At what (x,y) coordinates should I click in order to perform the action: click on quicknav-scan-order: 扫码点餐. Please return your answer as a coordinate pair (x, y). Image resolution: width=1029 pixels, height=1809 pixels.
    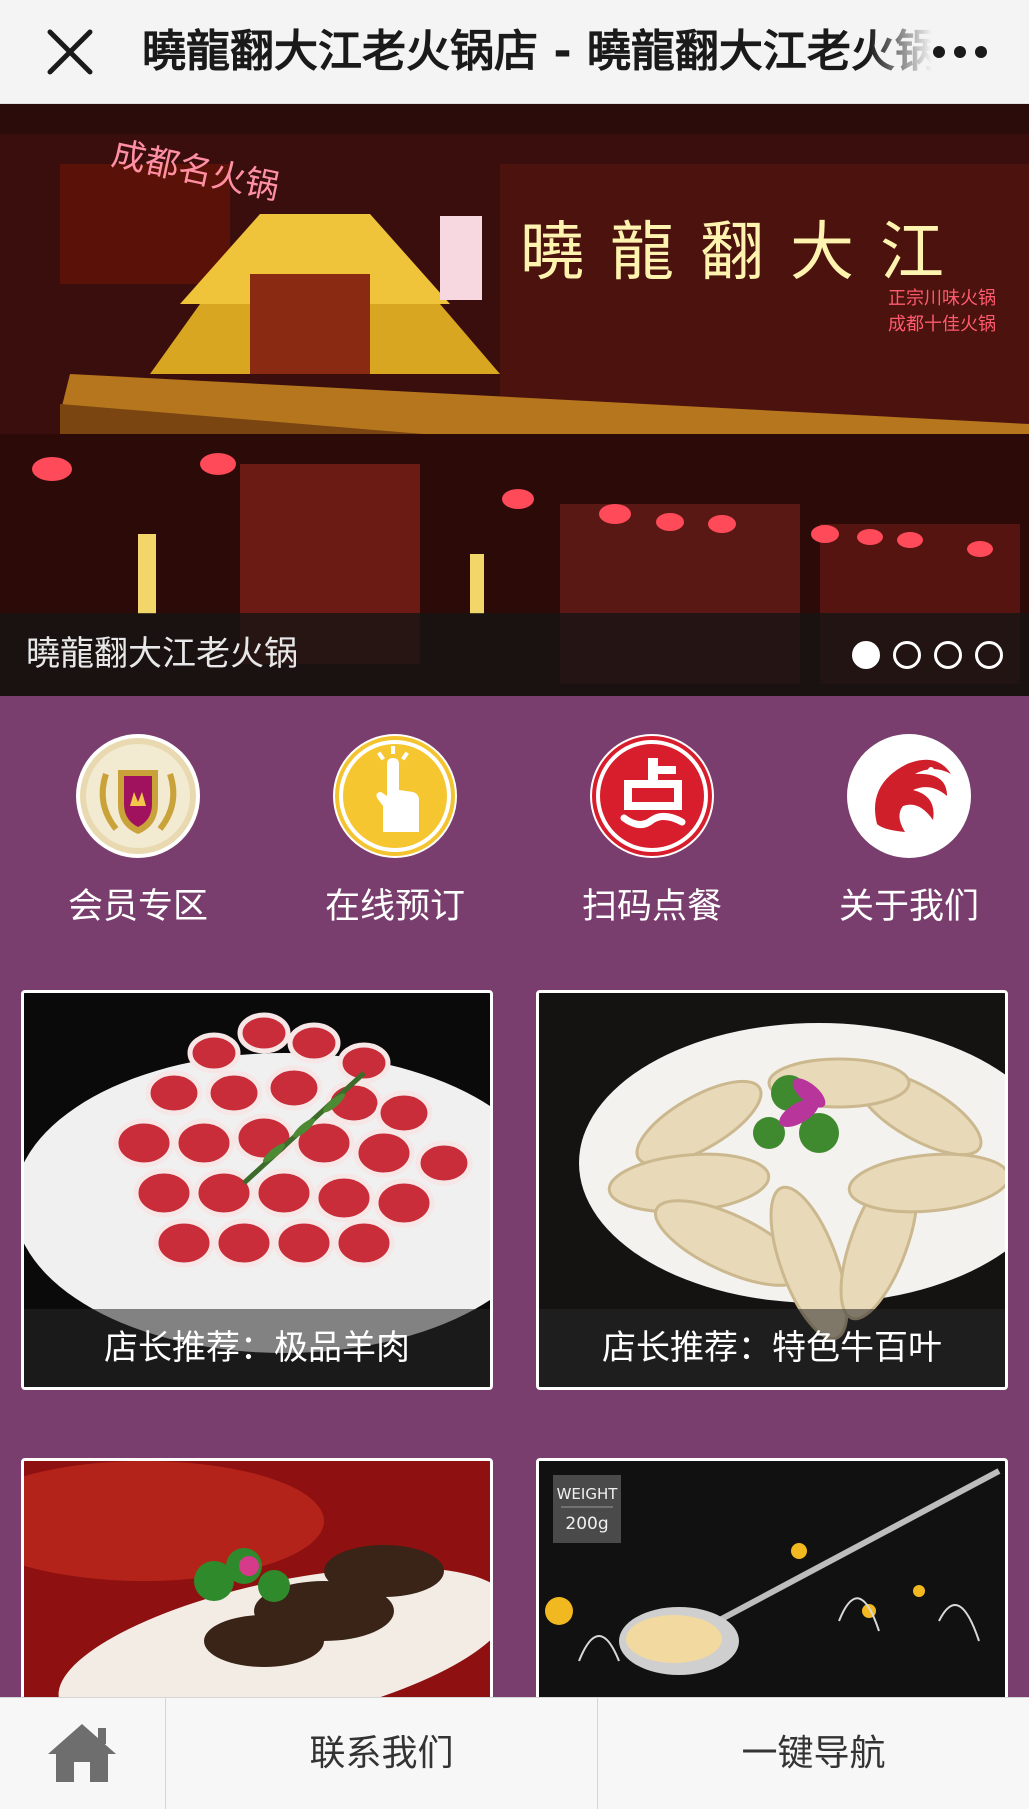
    Looking at the image, I should click on (652, 834).